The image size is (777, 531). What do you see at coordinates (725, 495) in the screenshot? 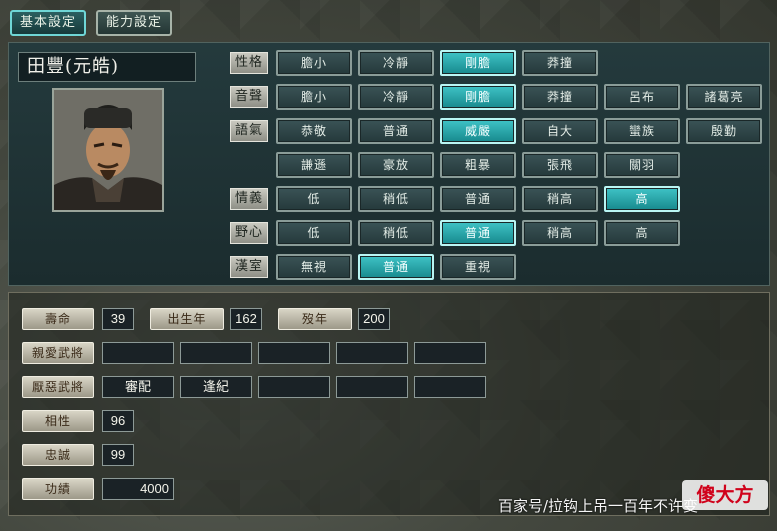
I see `watermark-logo: 傻大方` at bounding box center [725, 495].